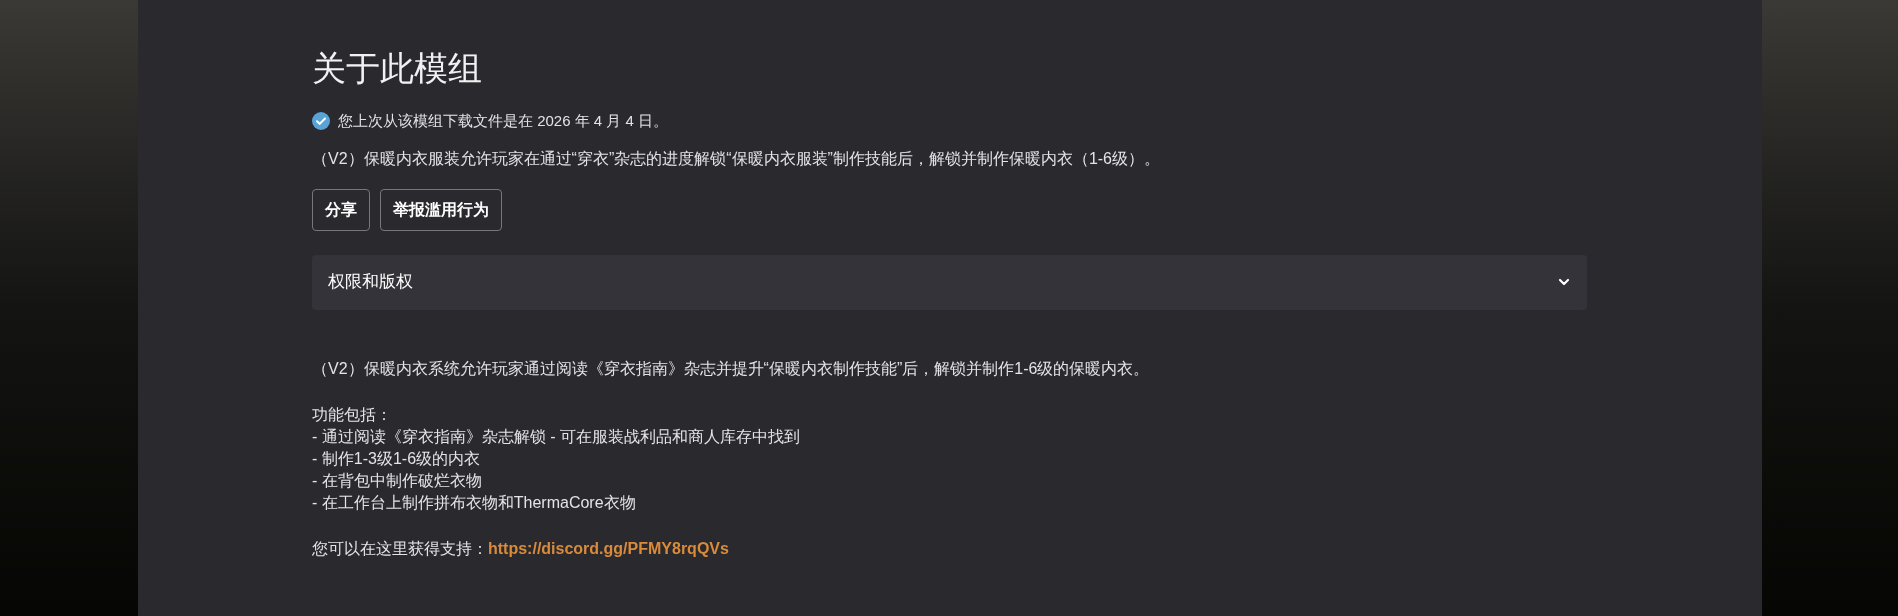  I want to click on accordion-header: 权限和版权, so click(949, 282).